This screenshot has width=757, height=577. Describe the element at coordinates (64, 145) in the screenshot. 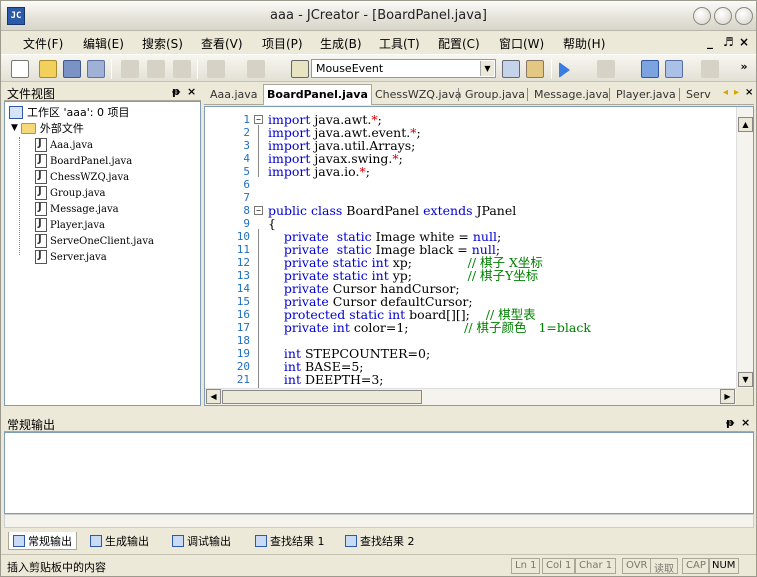

I see `tree-file: Aaa.java` at that location.